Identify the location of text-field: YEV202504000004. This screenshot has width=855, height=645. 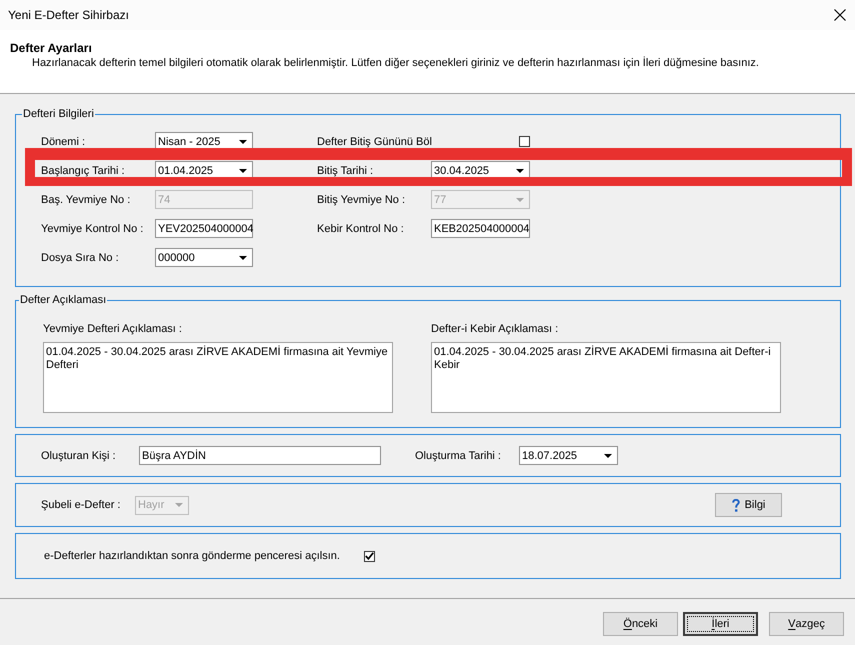
(204, 228).